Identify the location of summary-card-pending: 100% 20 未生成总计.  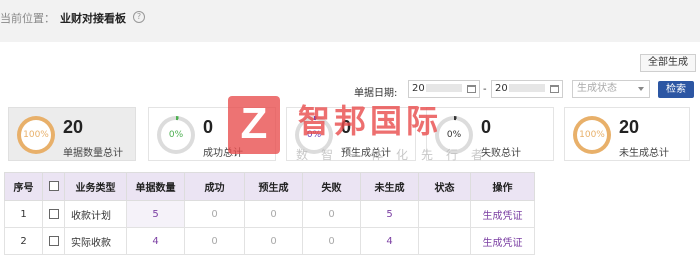
(627, 134).